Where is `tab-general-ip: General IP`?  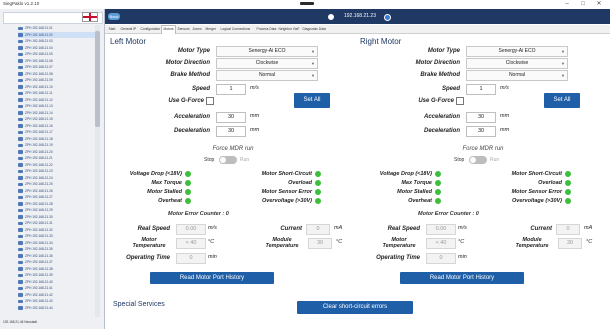
tab-general-ip: General IP is located at coordinates (128, 29).